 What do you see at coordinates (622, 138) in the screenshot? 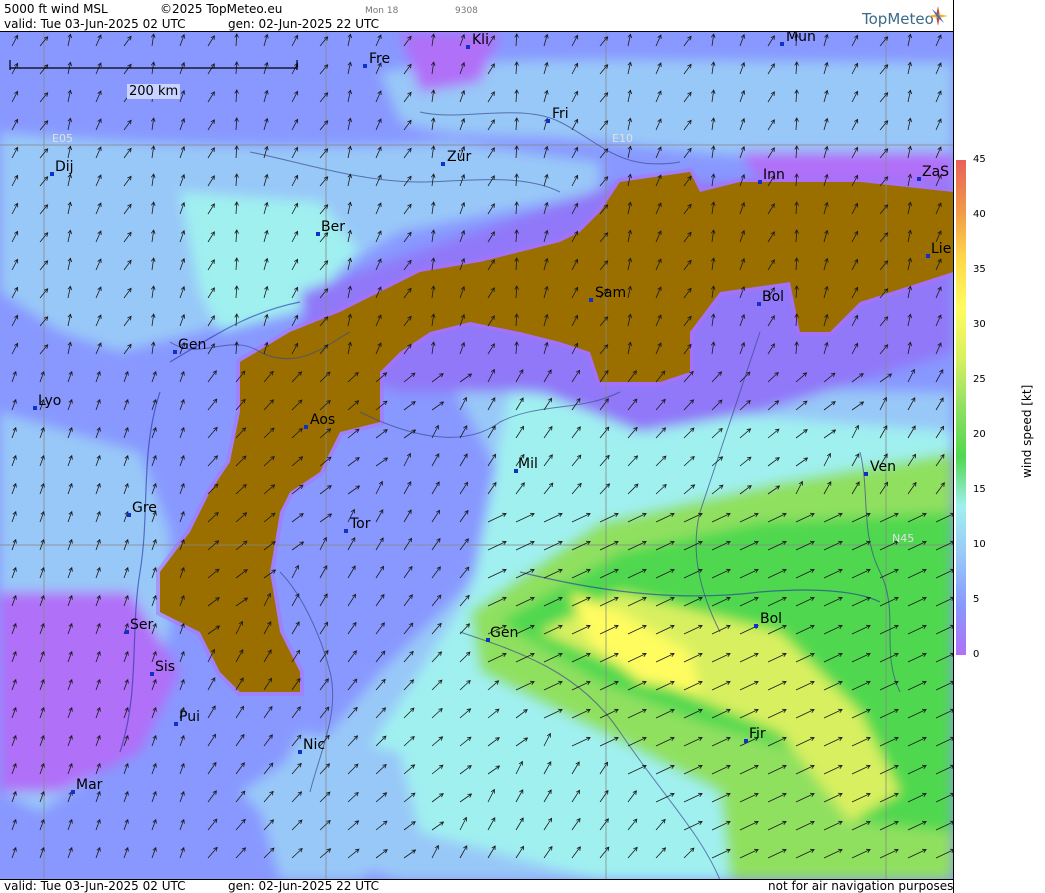
I see `grid-label-e10: E10` at bounding box center [622, 138].